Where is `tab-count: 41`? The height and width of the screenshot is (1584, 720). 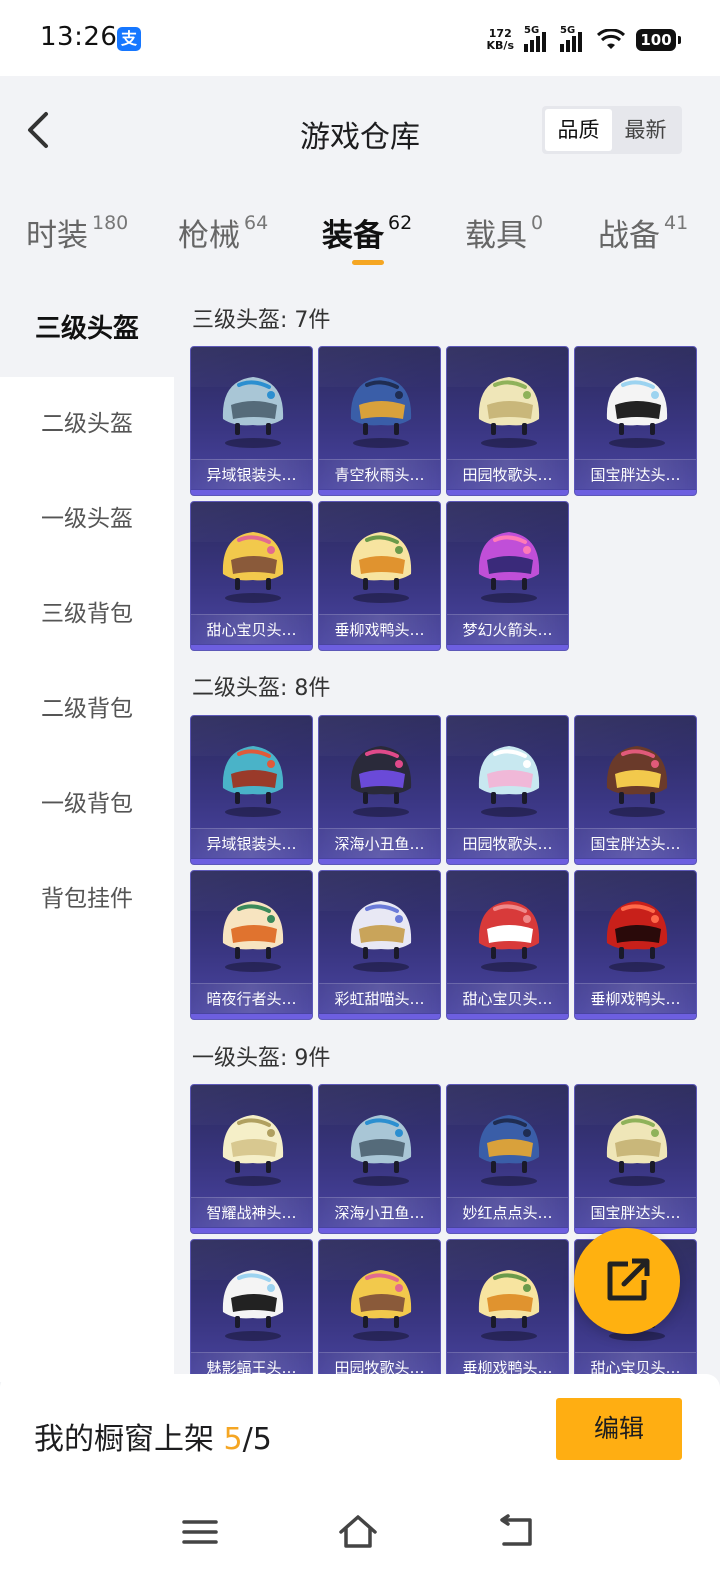
tab-count: 41 is located at coordinates (676, 222).